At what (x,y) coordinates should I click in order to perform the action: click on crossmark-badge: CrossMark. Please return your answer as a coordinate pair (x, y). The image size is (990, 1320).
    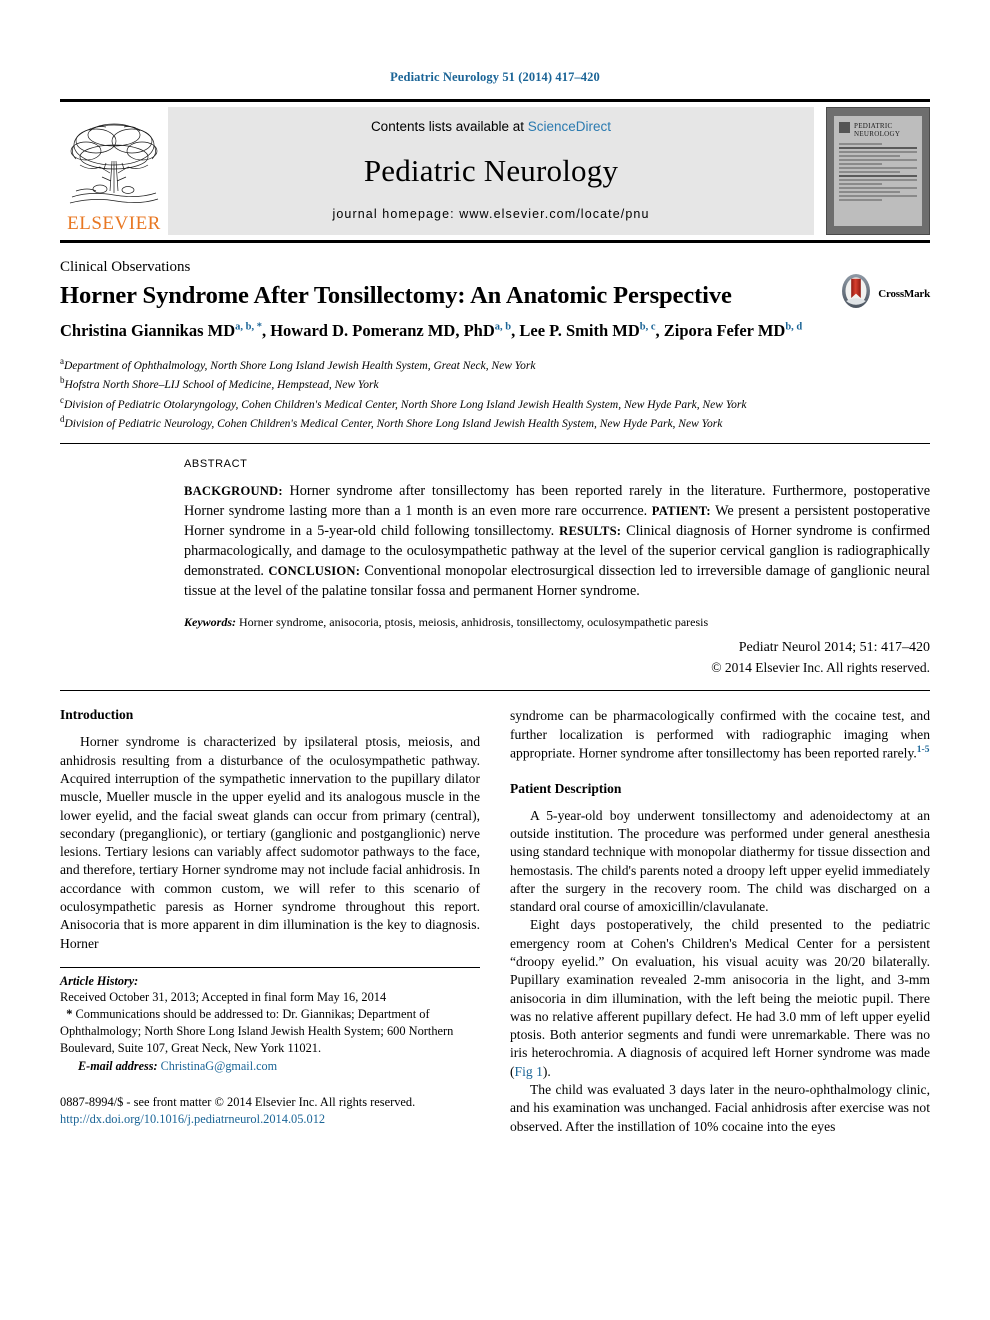
    Looking at the image, I should click on (884, 293).